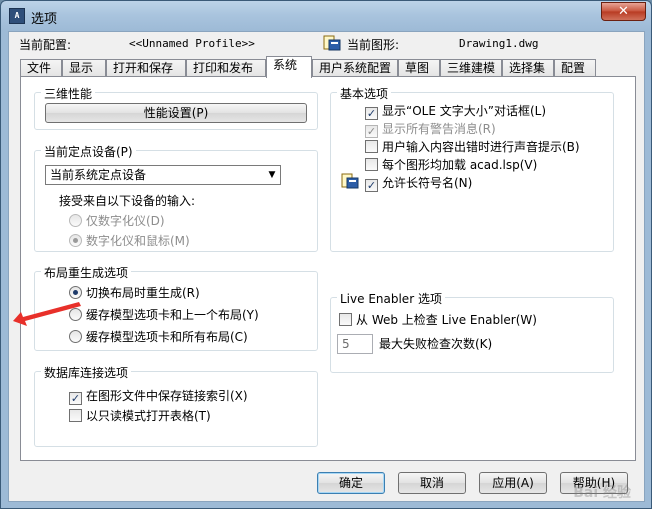 This screenshot has width=652, height=509. What do you see at coordinates (148, 416) in the screenshot?
I see `open-tables-readonly-label: 以只读模式打开表格(T)` at bounding box center [148, 416].